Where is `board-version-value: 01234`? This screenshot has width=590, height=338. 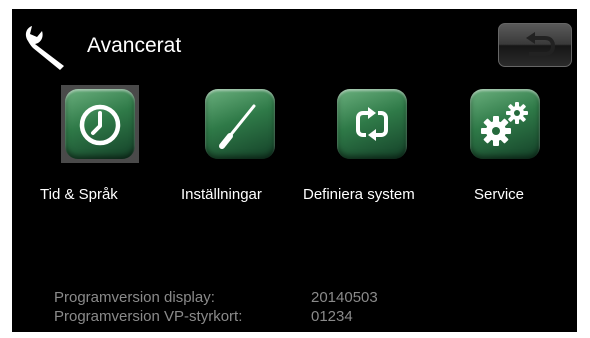
board-version-value: 01234 is located at coordinates (332, 316).